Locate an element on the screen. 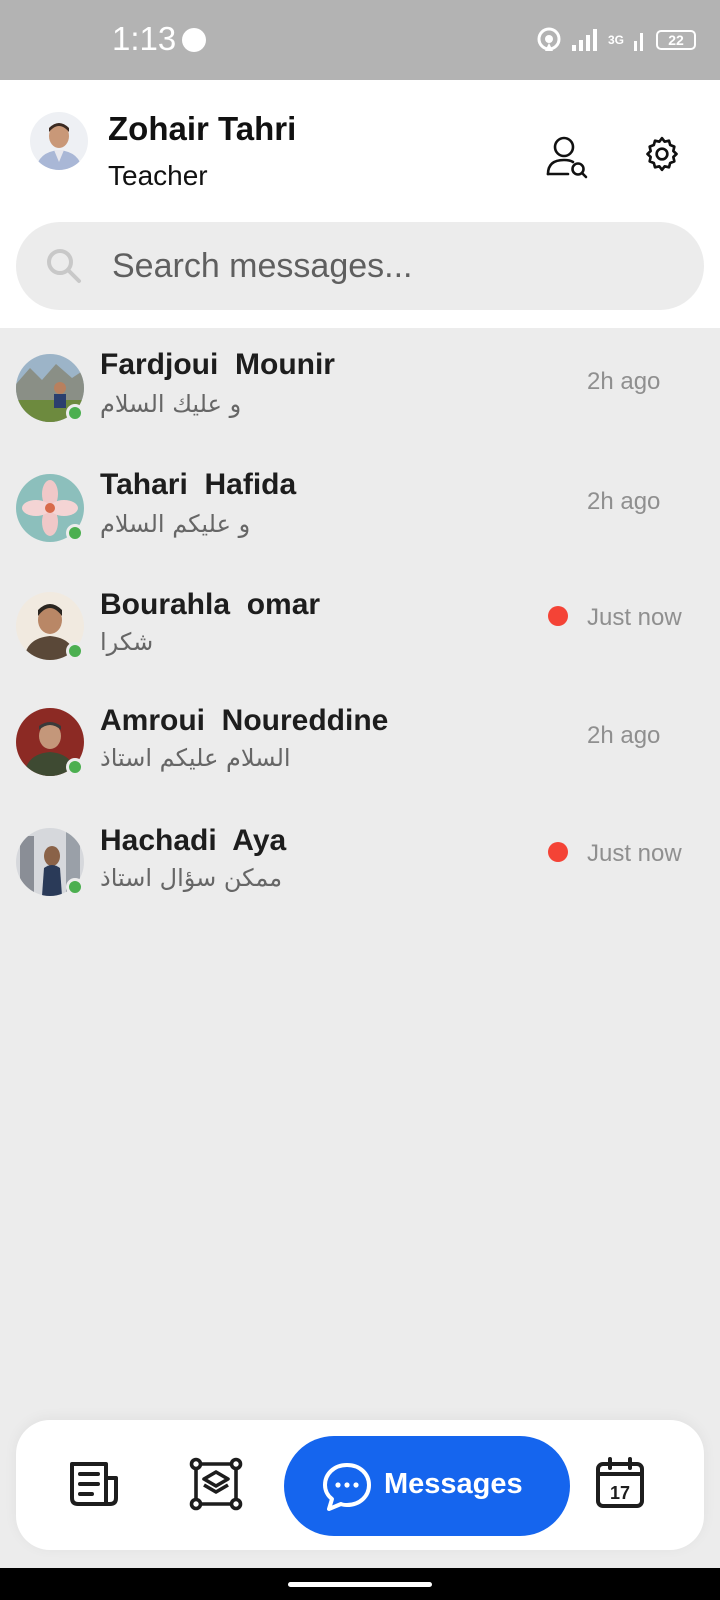  battery-icon: 22 is located at coordinates (676, 40).